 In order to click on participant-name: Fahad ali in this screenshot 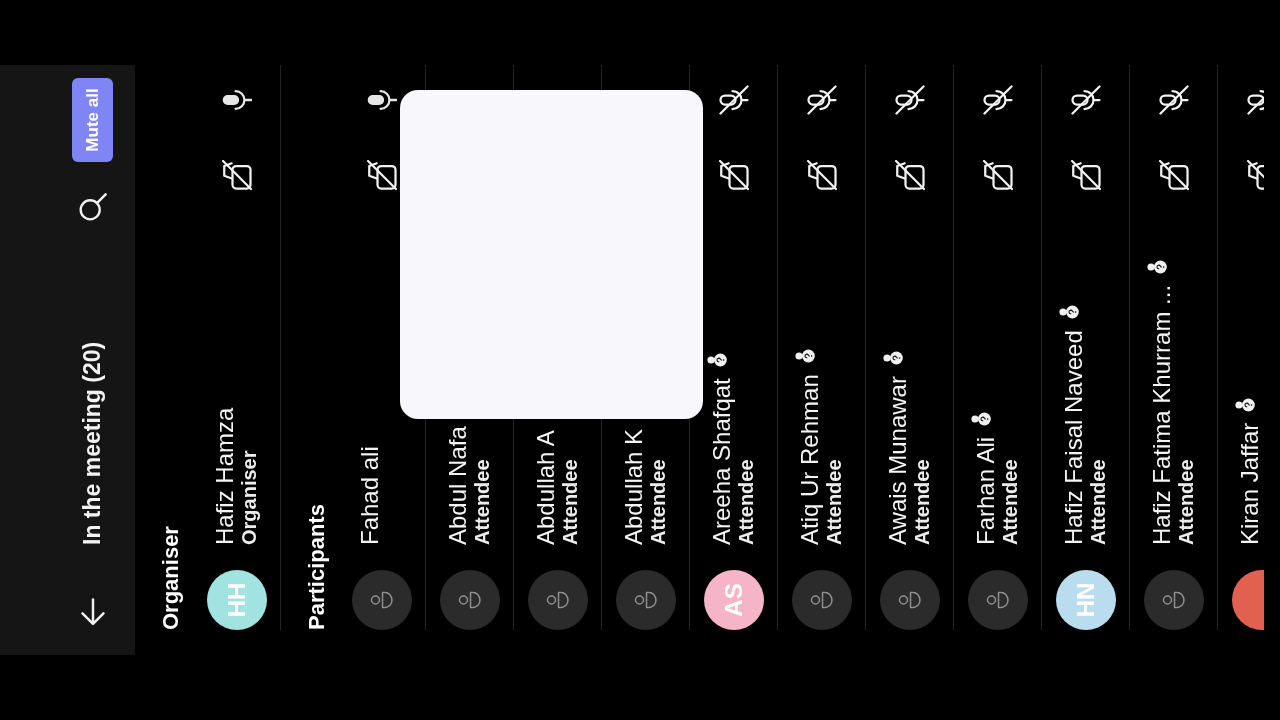, I will do `click(370, 495)`.